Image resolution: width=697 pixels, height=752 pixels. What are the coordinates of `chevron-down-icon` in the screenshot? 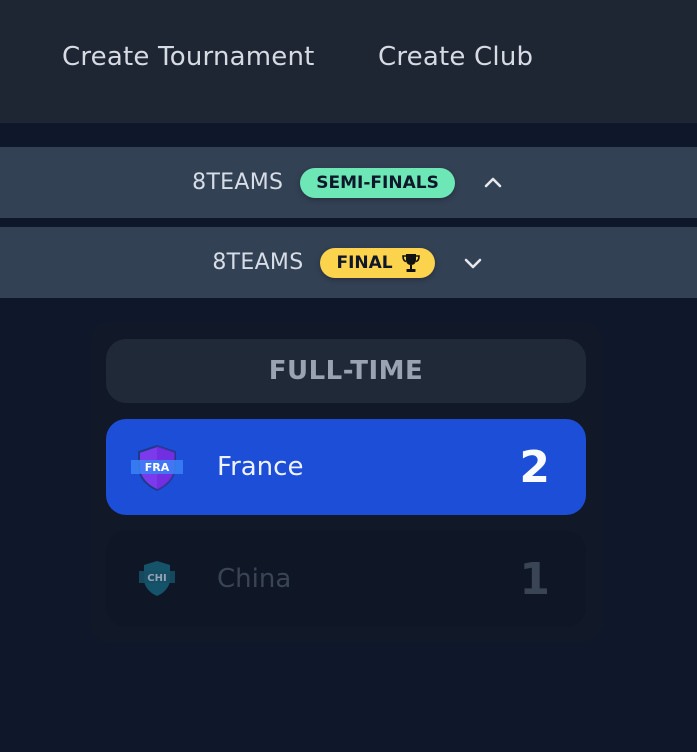 It's located at (473, 263).